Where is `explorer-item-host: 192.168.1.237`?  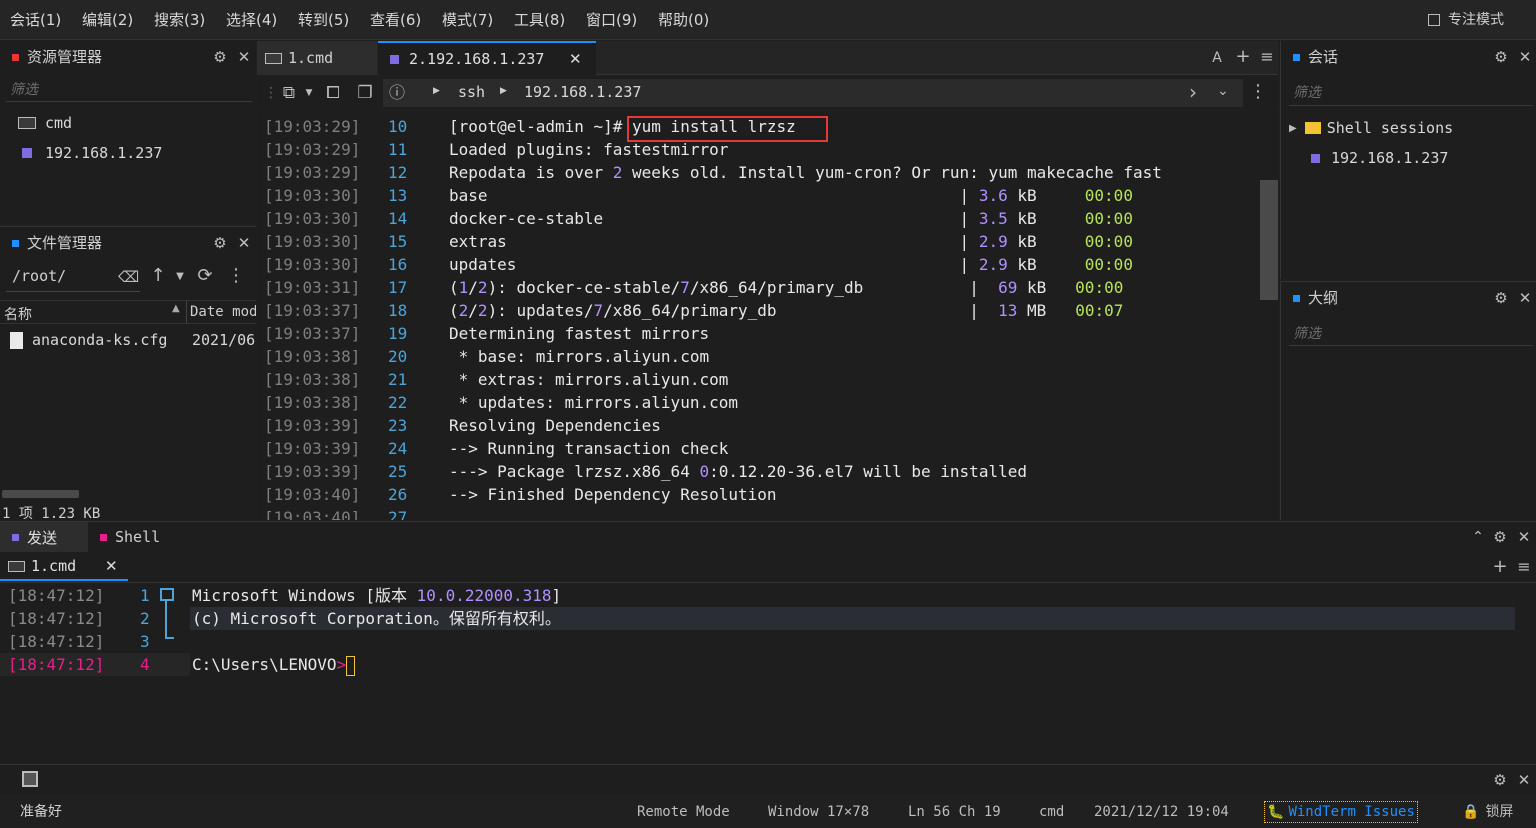 explorer-item-host: 192.168.1.237 is located at coordinates (92, 153).